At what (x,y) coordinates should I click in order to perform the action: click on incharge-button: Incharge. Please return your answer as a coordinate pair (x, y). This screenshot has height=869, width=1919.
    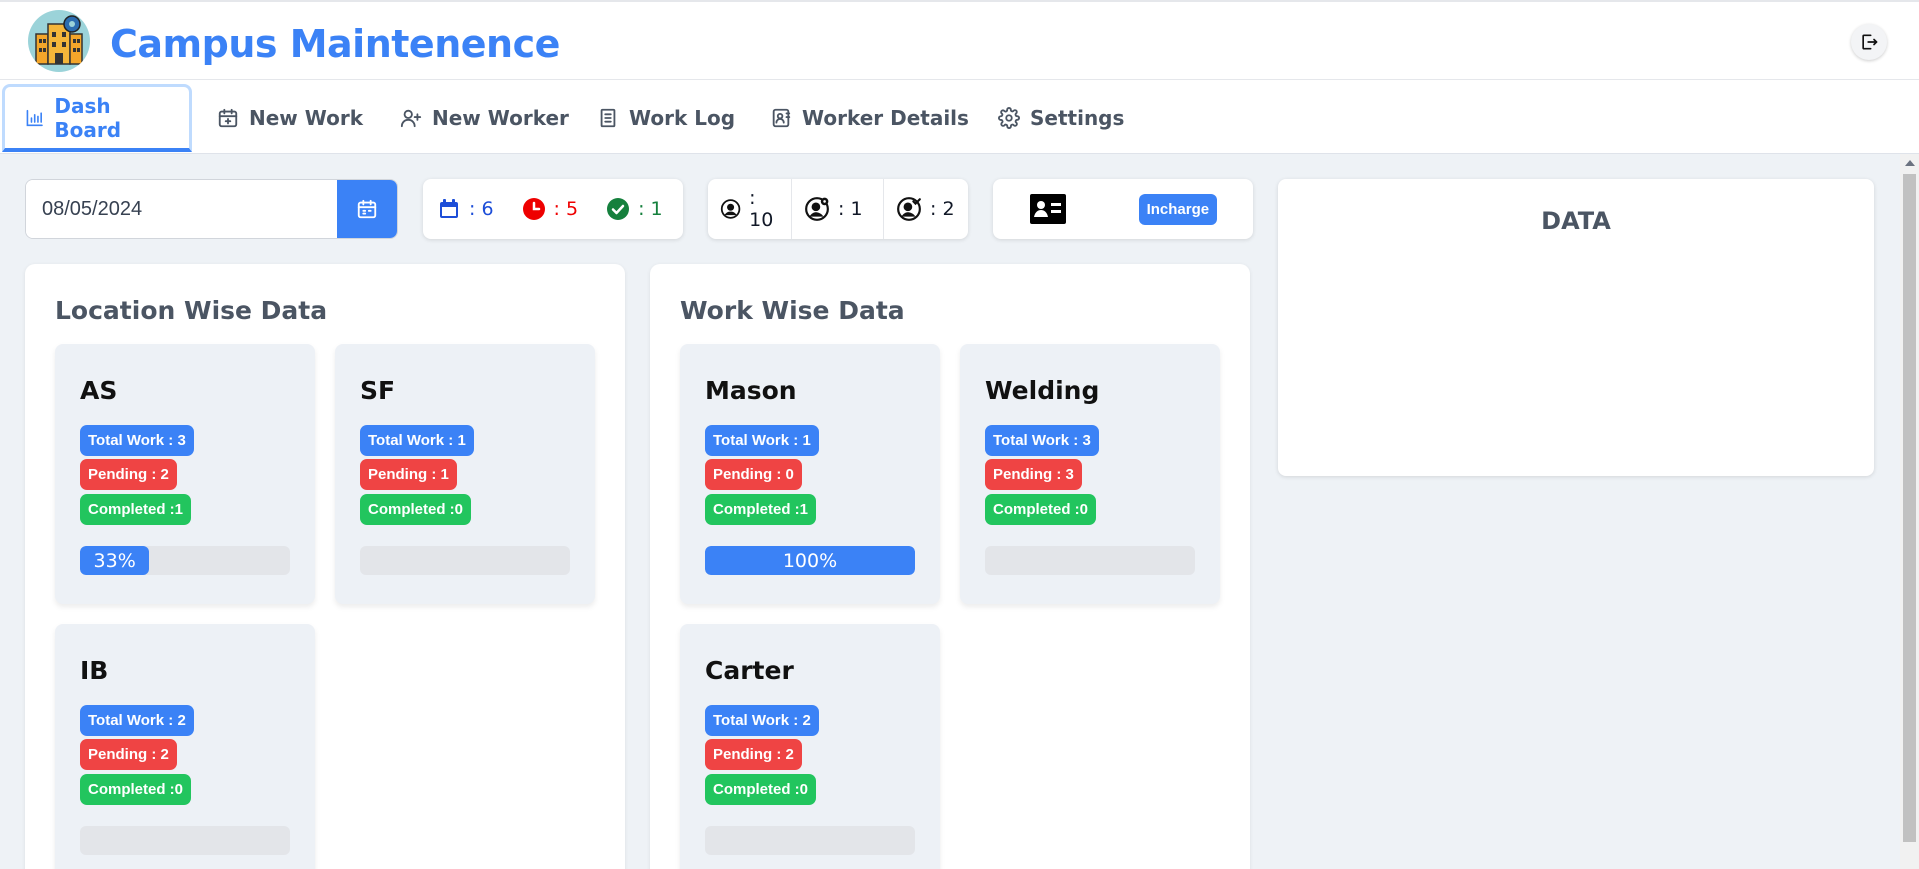
    Looking at the image, I should click on (1178, 209).